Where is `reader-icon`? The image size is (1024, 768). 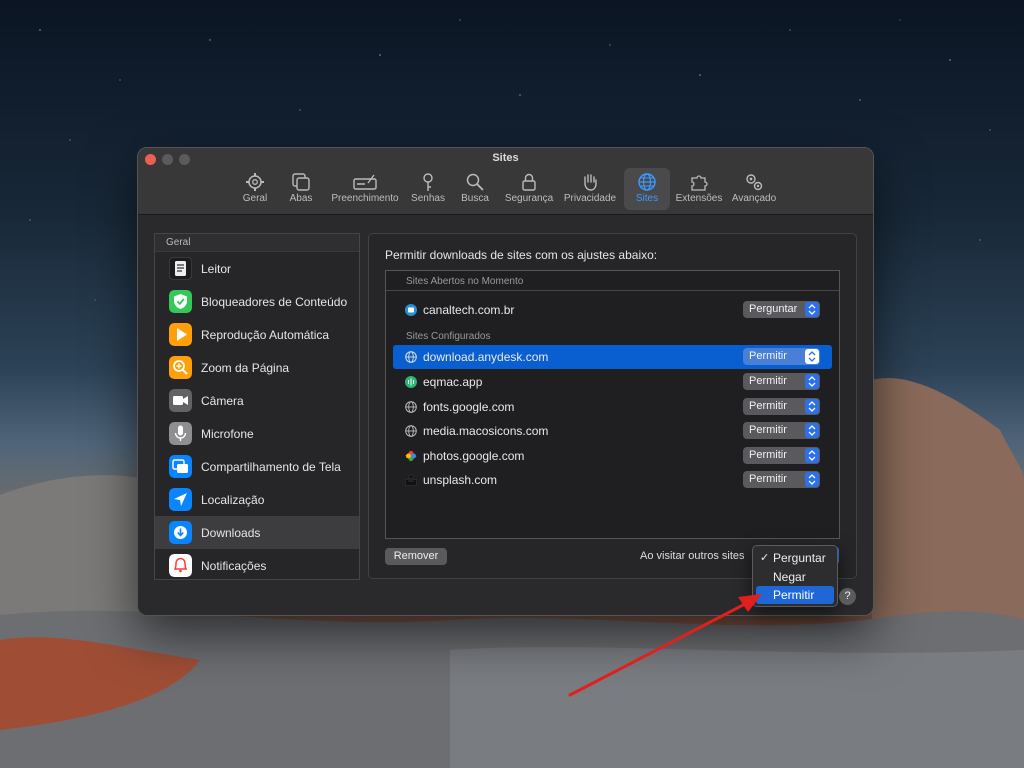 reader-icon is located at coordinates (180, 268).